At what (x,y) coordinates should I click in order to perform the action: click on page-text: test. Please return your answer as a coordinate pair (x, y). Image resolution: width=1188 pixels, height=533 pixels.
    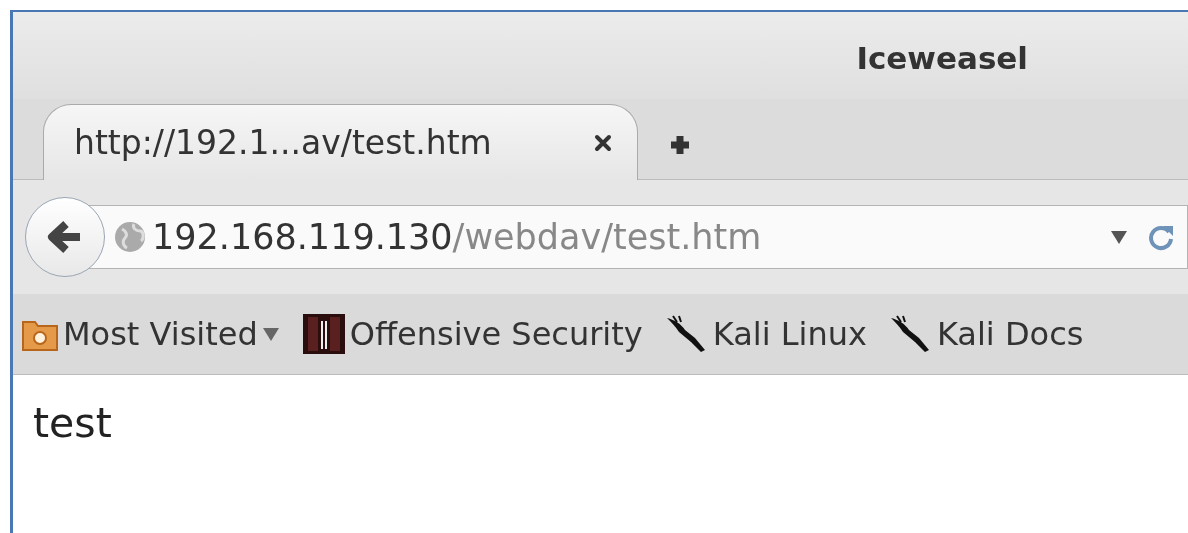
    Looking at the image, I should click on (72, 423).